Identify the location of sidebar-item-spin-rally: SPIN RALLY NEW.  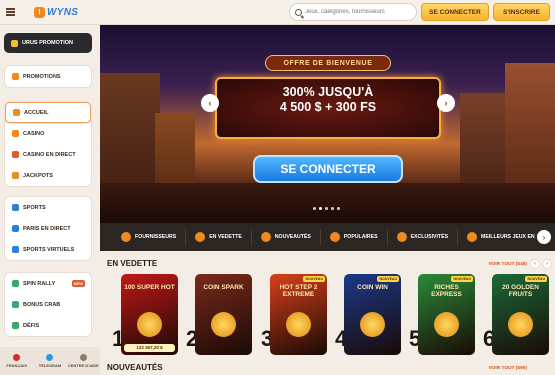
(48, 283).